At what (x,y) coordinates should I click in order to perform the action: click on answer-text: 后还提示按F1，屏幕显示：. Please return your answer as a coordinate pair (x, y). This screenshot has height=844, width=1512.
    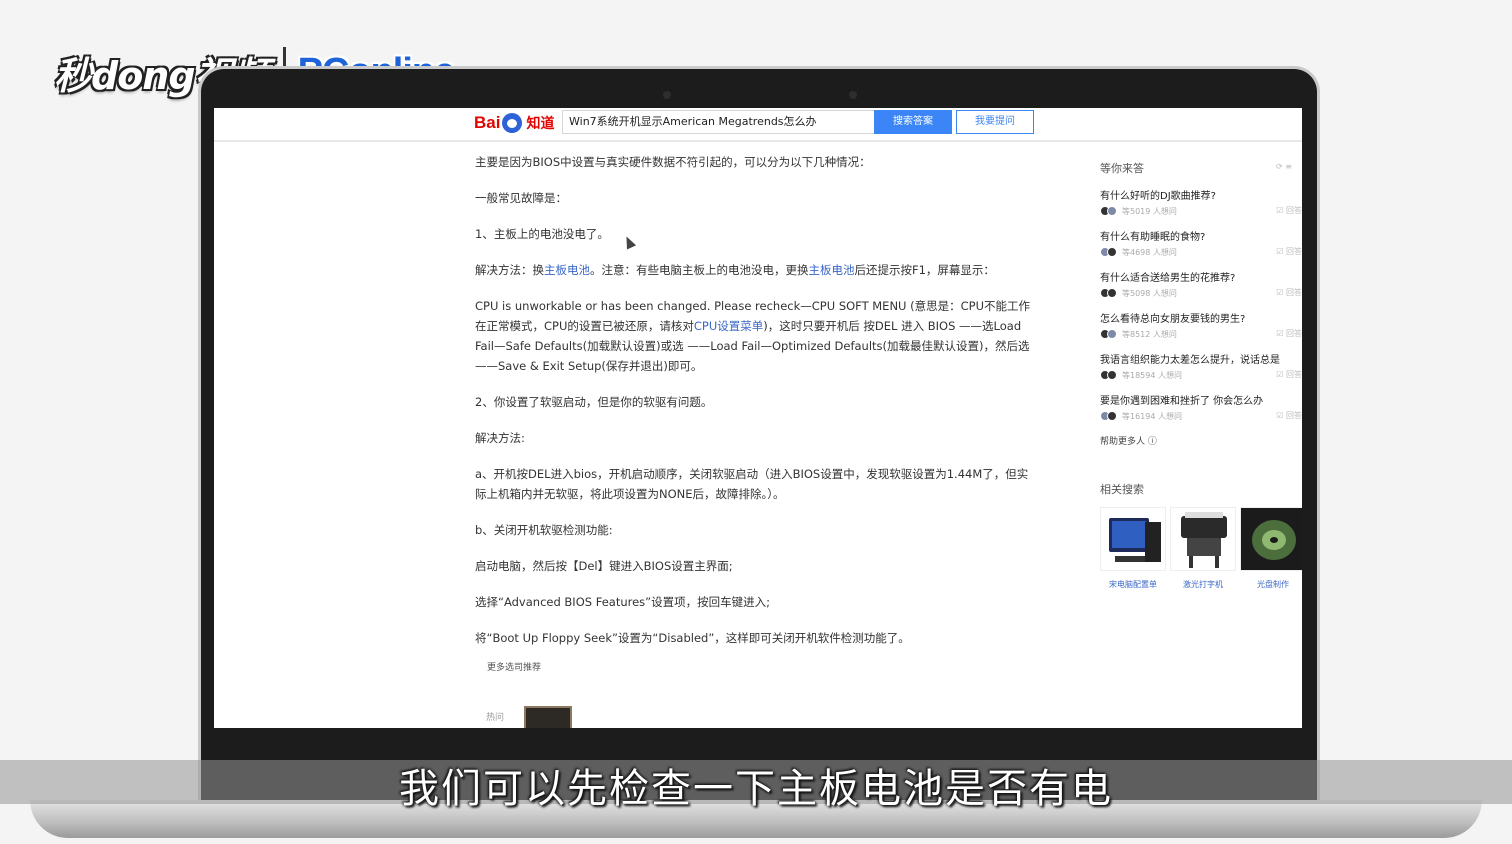
    Looking at the image, I should click on (924, 270).